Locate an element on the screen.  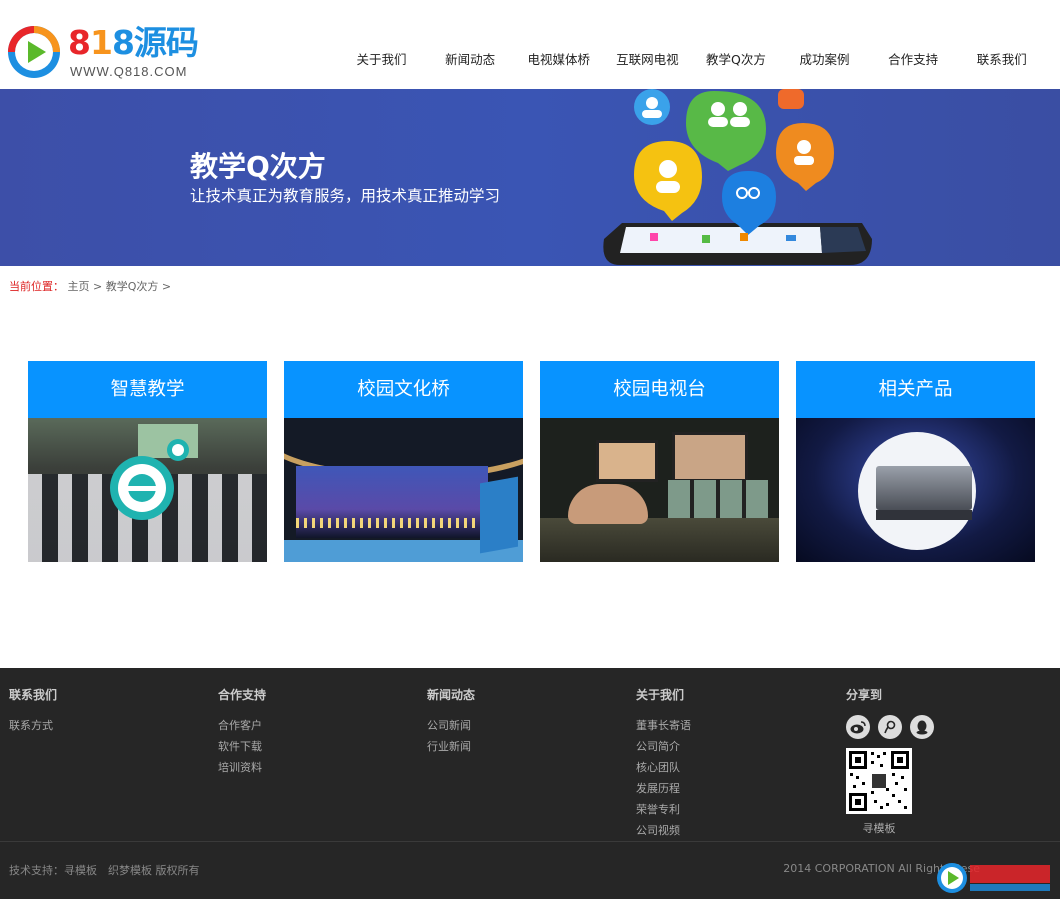
tablet-bubbles-illustration is located at coordinates (737, 177).